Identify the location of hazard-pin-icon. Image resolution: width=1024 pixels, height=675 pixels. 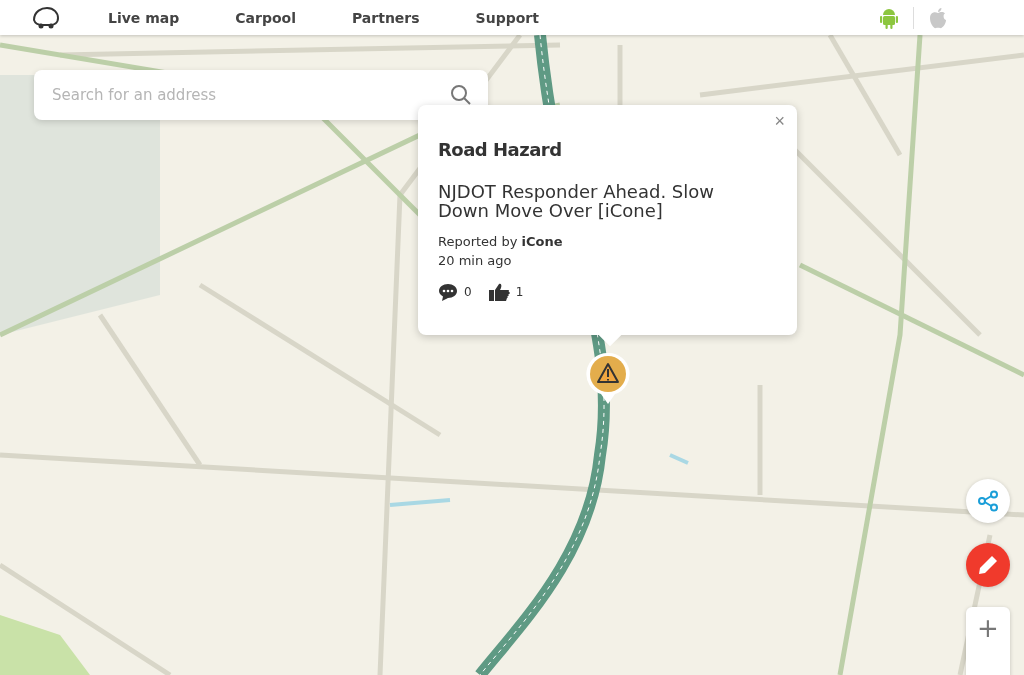
(608, 379).